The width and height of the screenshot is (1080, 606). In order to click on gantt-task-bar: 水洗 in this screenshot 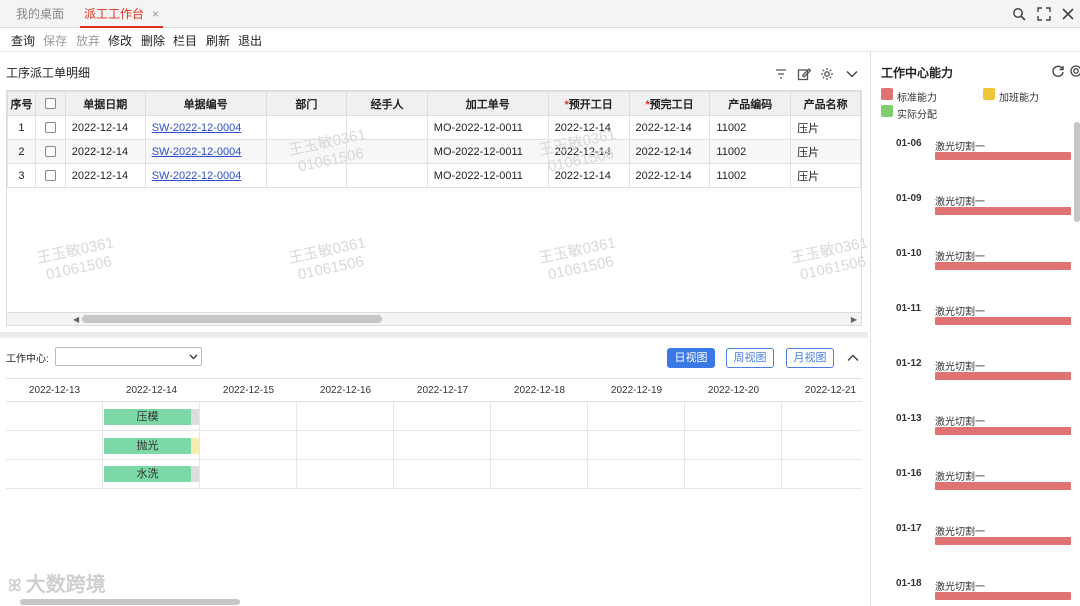, I will do `click(151, 474)`.